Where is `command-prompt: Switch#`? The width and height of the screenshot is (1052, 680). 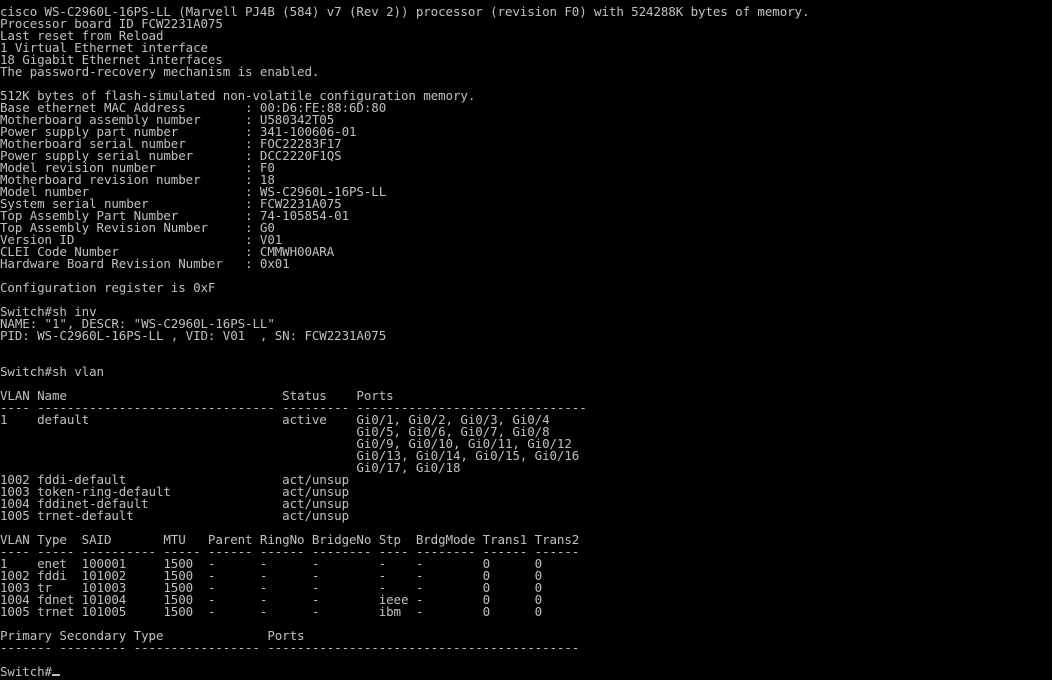
command-prompt: Switch# is located at coordinates (526, 671).